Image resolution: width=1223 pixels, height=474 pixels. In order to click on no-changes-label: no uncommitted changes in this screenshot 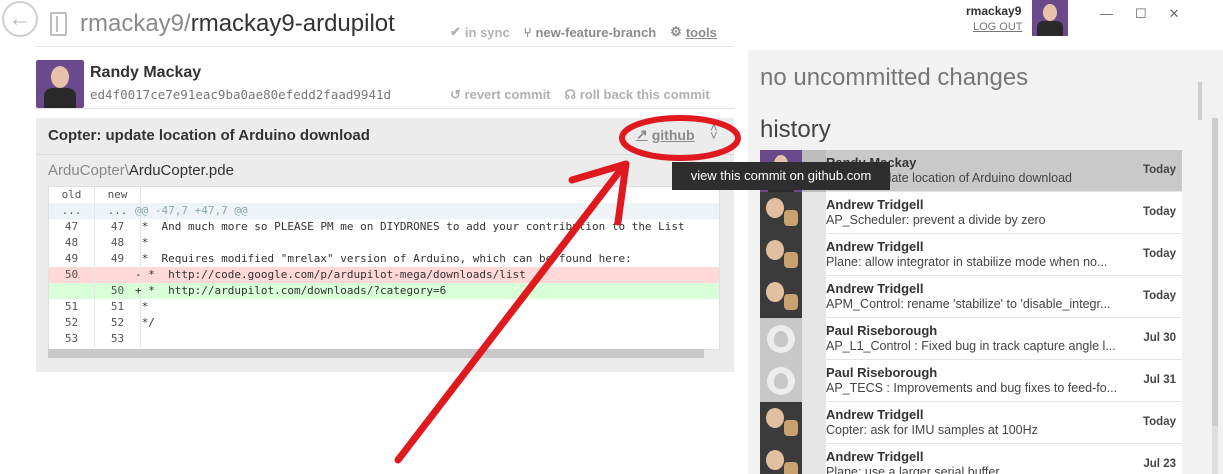, I will do `click(894, 77)`.